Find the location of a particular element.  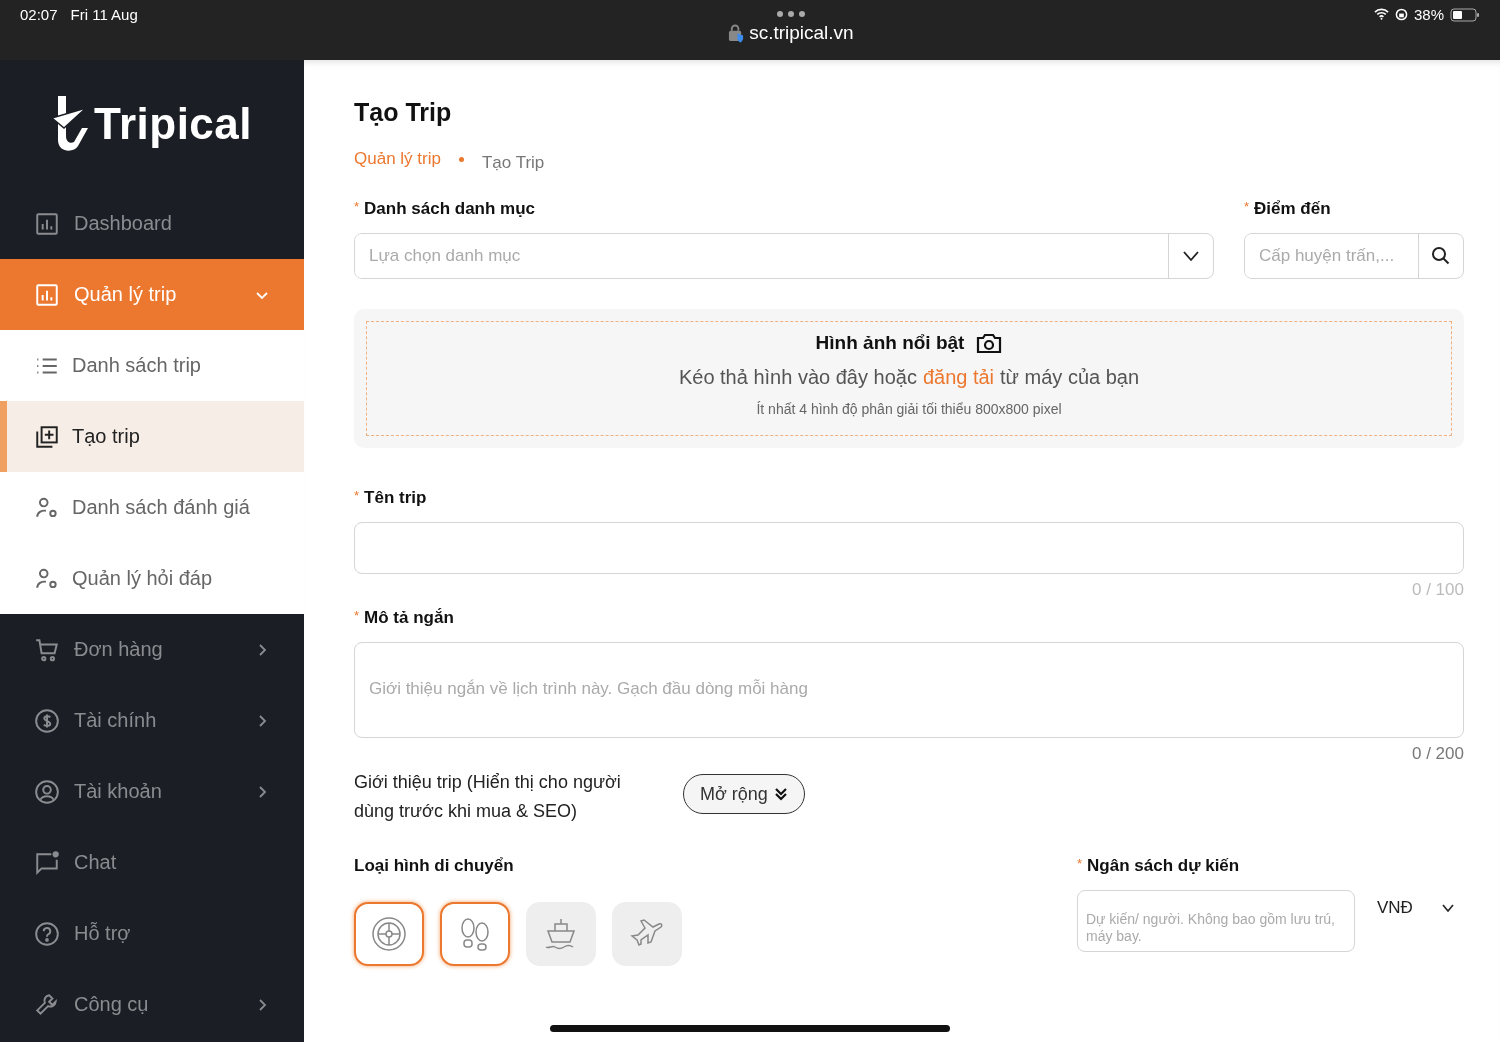

breadcrumb-item: Quản lý trip is located at coordinates (397, 159).